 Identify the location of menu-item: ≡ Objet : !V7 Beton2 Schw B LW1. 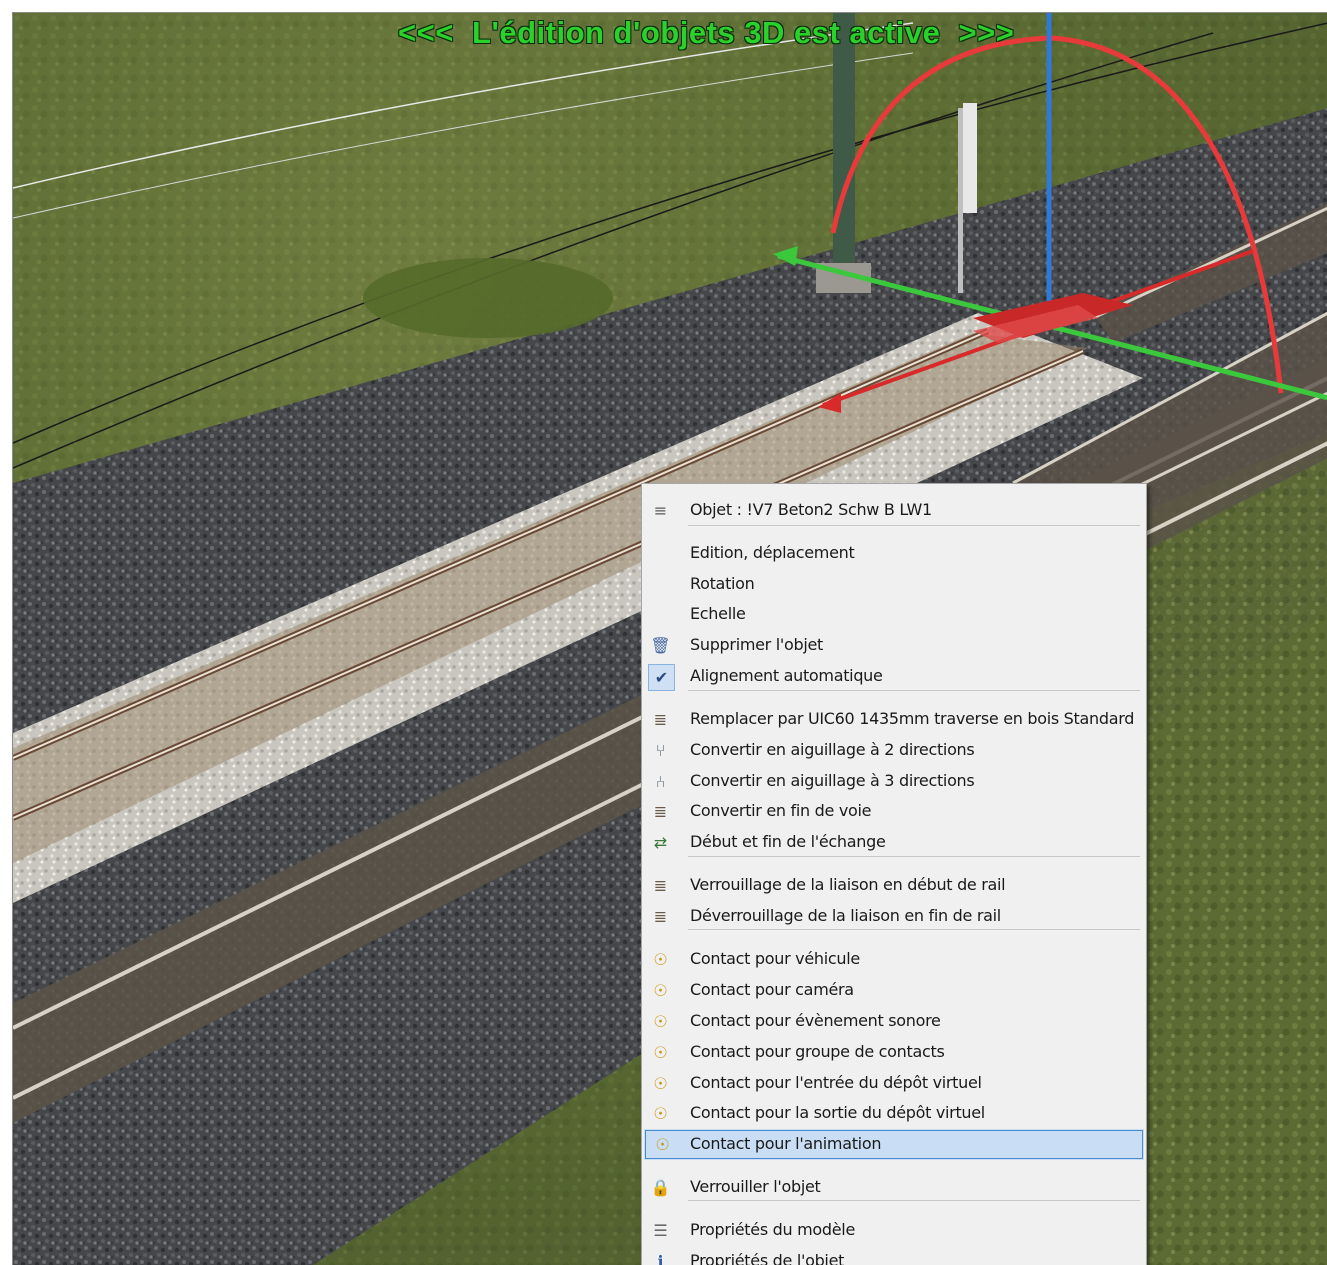
(894, 510).